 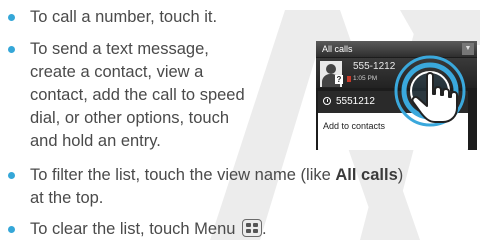 What do you see at coordinates (365, 78) in the screenshot?
I see `call-time: 1:05 PM` at bounding box center [365, 78].